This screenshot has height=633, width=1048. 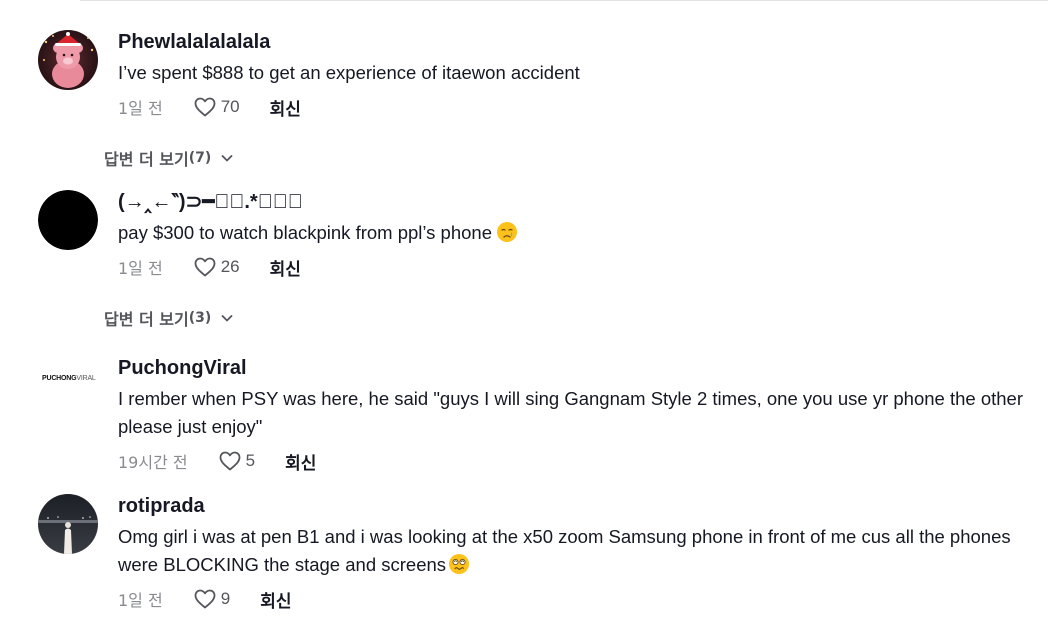 What do you see at coordinates (250, 460) in the screenshot?
I see `like-count: 5` at bounding box center [250, 460].